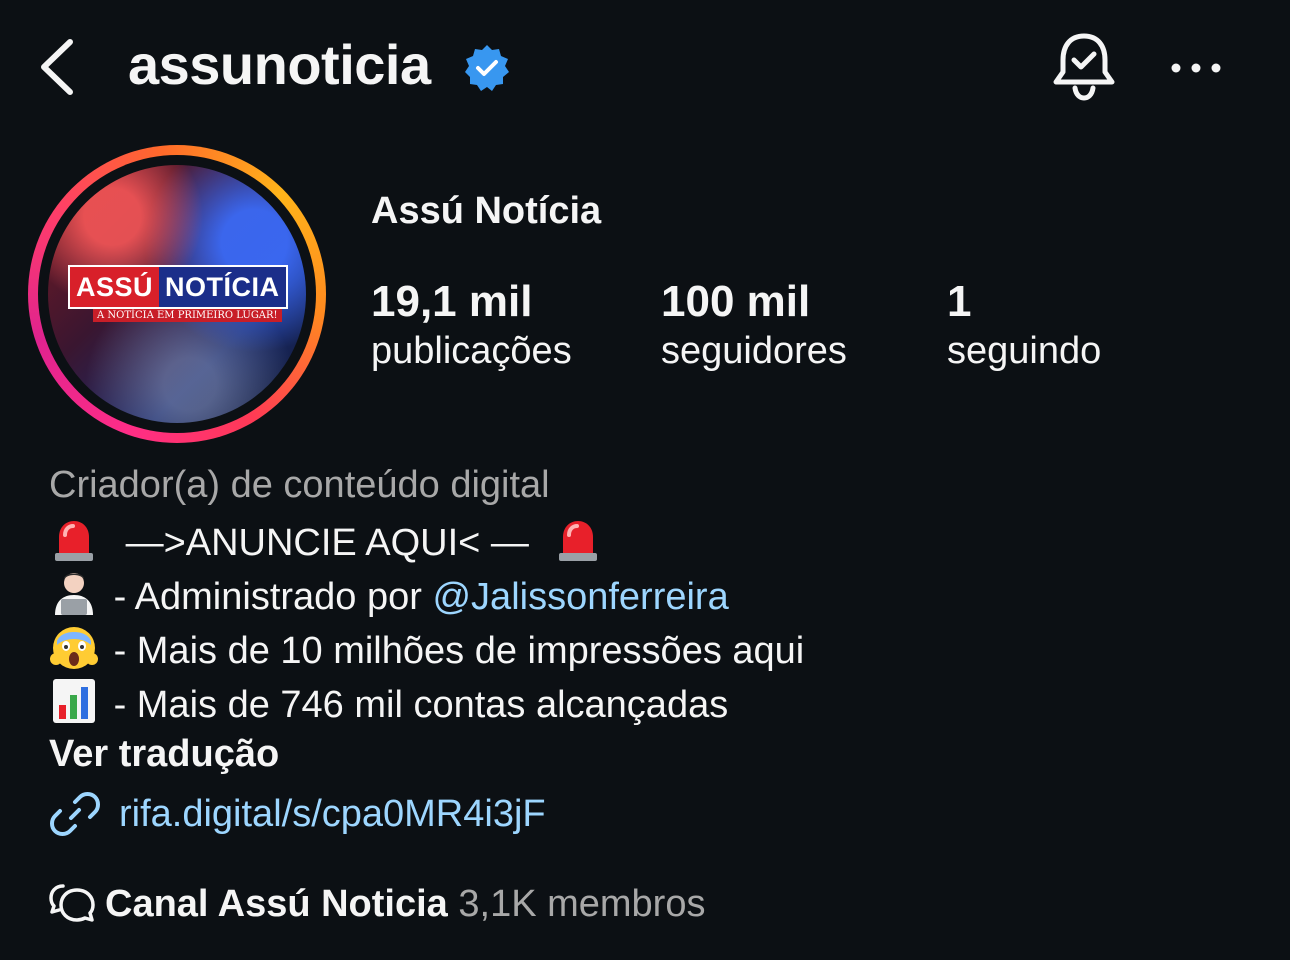 This screenshot has width=1290, height=960. Describe the element at coordinates (421, 705) in the screenshot. I see `bio-reach-text: - Mais de 746 mil contas alcançadas` at that location.